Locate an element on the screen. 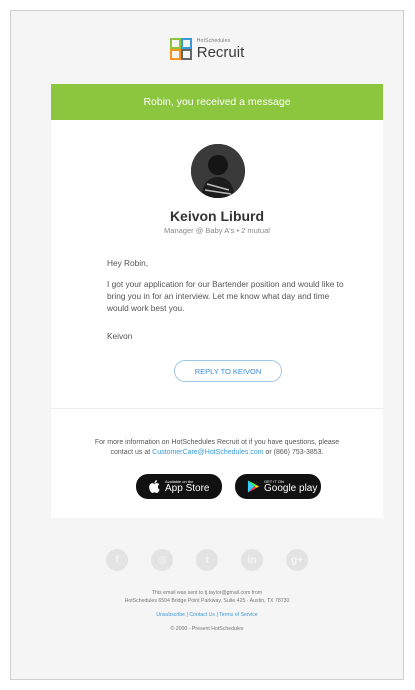  google-play-icon is located at coordinates (253, 486).